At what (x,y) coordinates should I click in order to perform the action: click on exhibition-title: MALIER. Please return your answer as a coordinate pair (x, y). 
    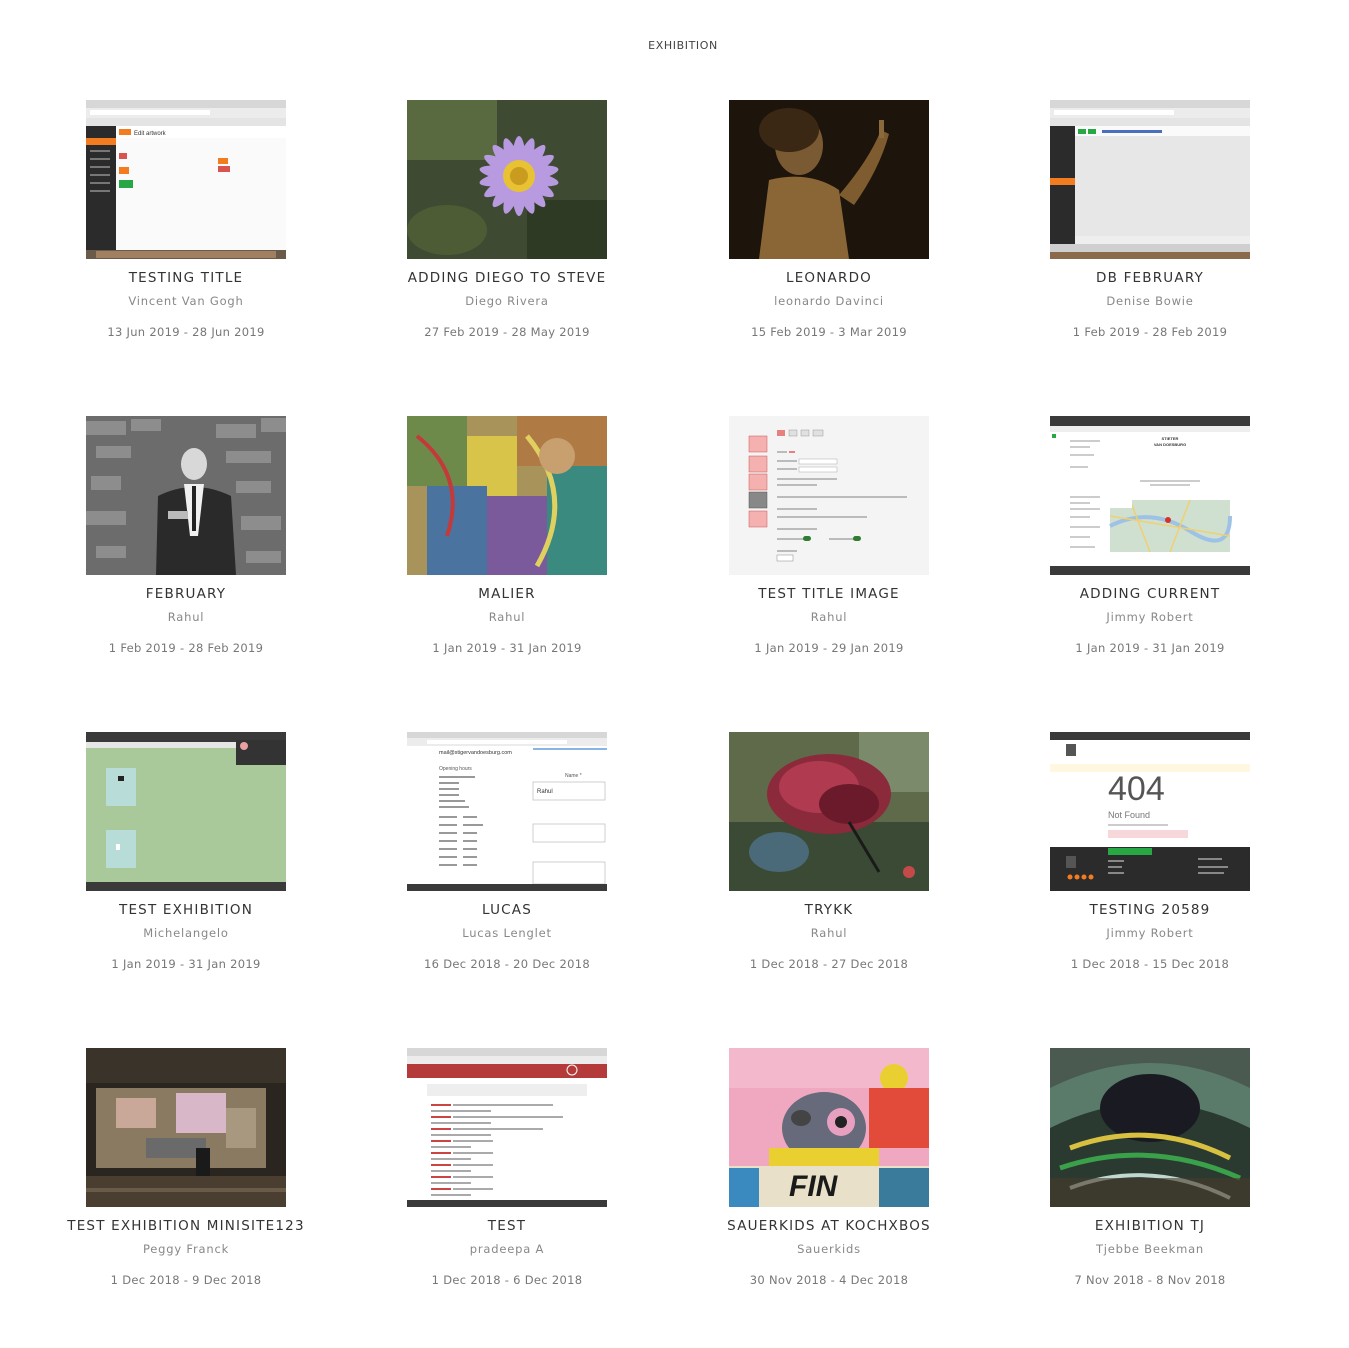
    Looking at the image, I should click on (507, 594).